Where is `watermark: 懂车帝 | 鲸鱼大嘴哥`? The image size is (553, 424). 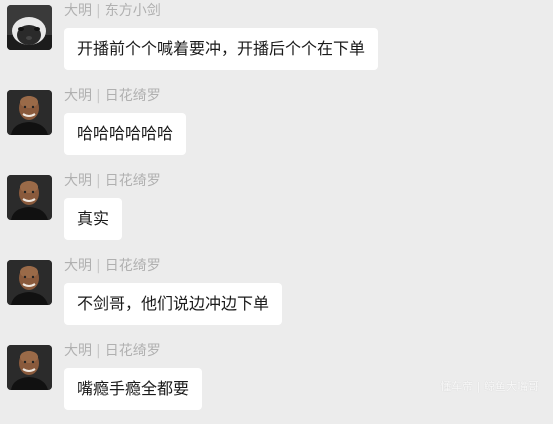
watermark: 懂车帝 | 鲸鱼大嘴哥 is located at coordinates (489, 386).